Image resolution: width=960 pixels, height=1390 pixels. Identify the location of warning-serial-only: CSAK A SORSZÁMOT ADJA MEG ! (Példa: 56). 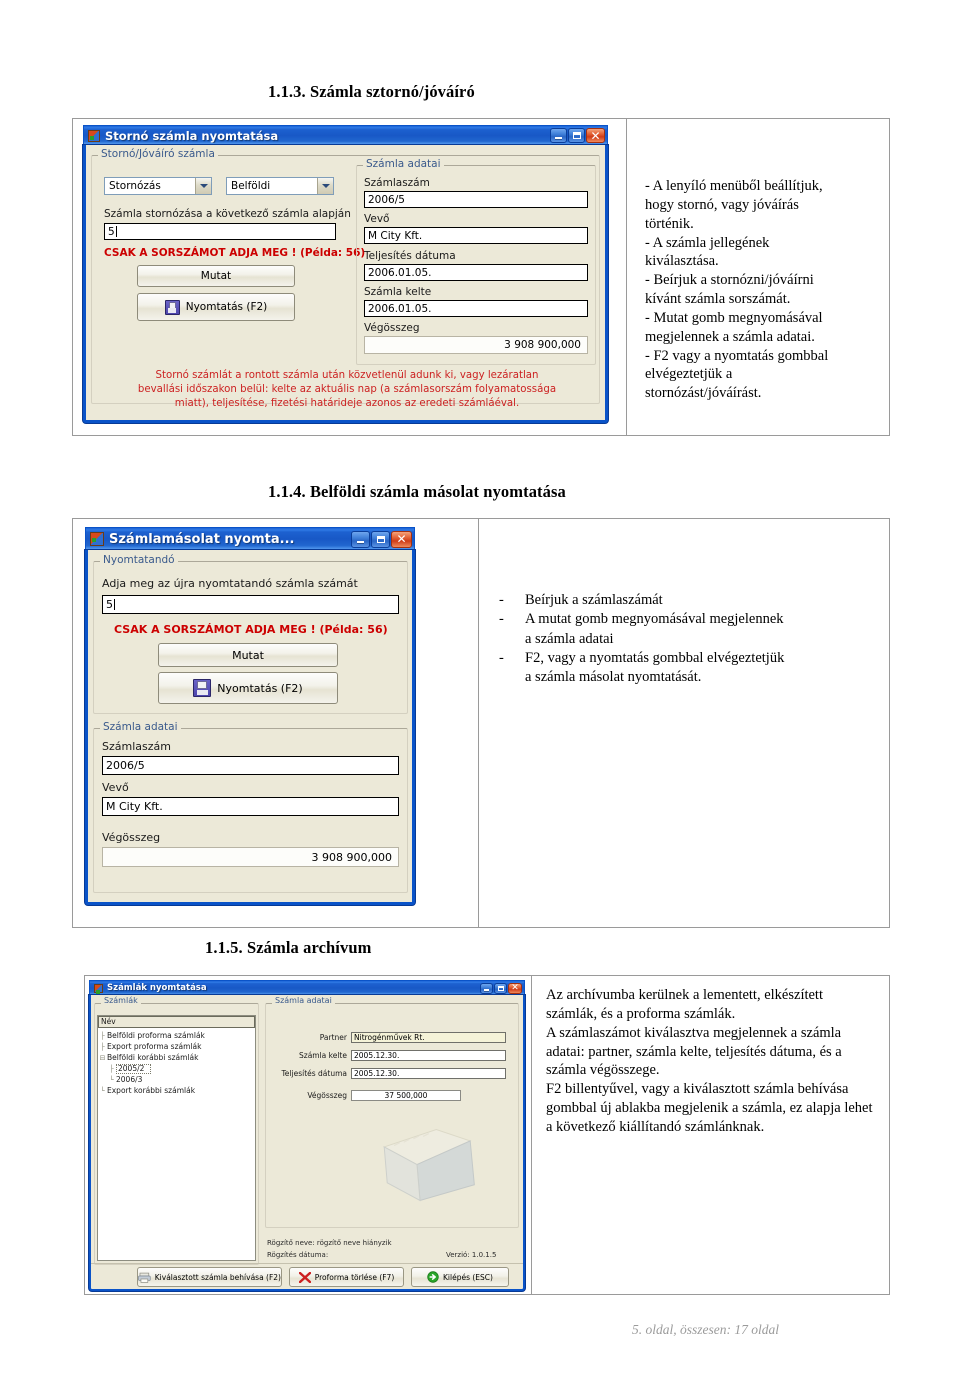
(251, 629).